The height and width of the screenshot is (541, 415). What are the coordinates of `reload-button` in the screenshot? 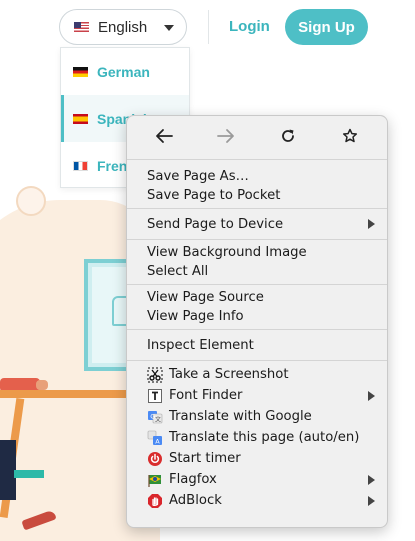 It's located at (288, 136).